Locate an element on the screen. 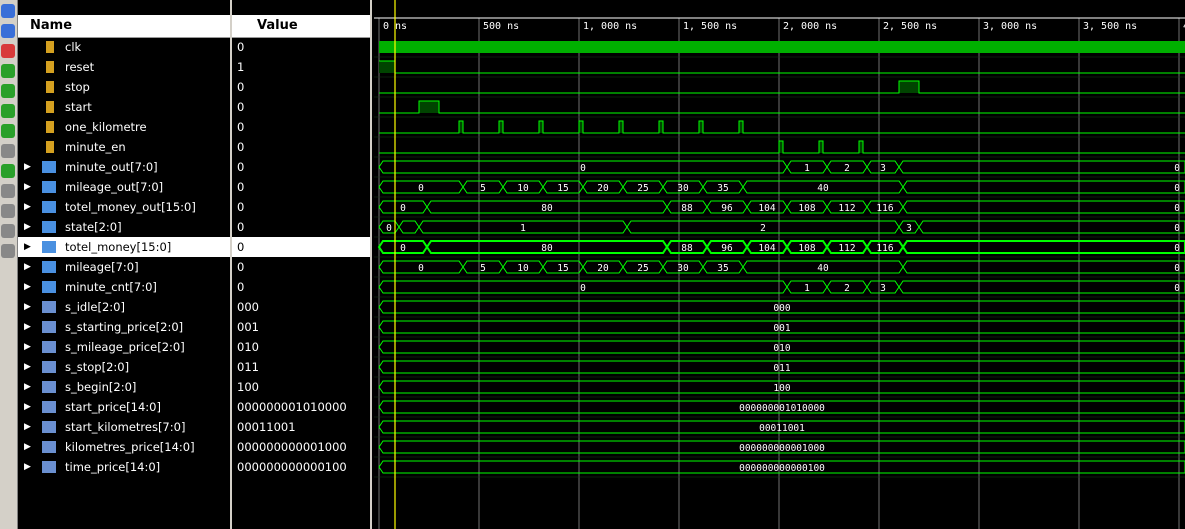 This screenshot has width=1185, height=529. signal-row: ▶ minute_cnt[7:0] is located at coordinates (124, 287).